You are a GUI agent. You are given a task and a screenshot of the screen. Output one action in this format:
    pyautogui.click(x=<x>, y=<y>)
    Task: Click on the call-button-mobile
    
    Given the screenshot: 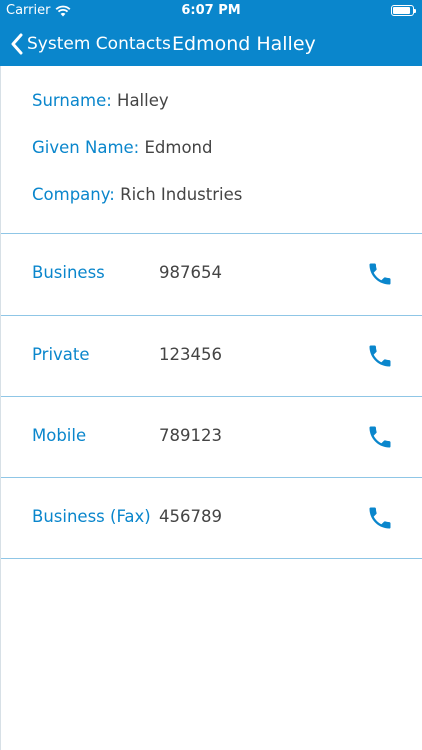 What is the action you would take?
    pyautogui.click(x=380, y=437)
    